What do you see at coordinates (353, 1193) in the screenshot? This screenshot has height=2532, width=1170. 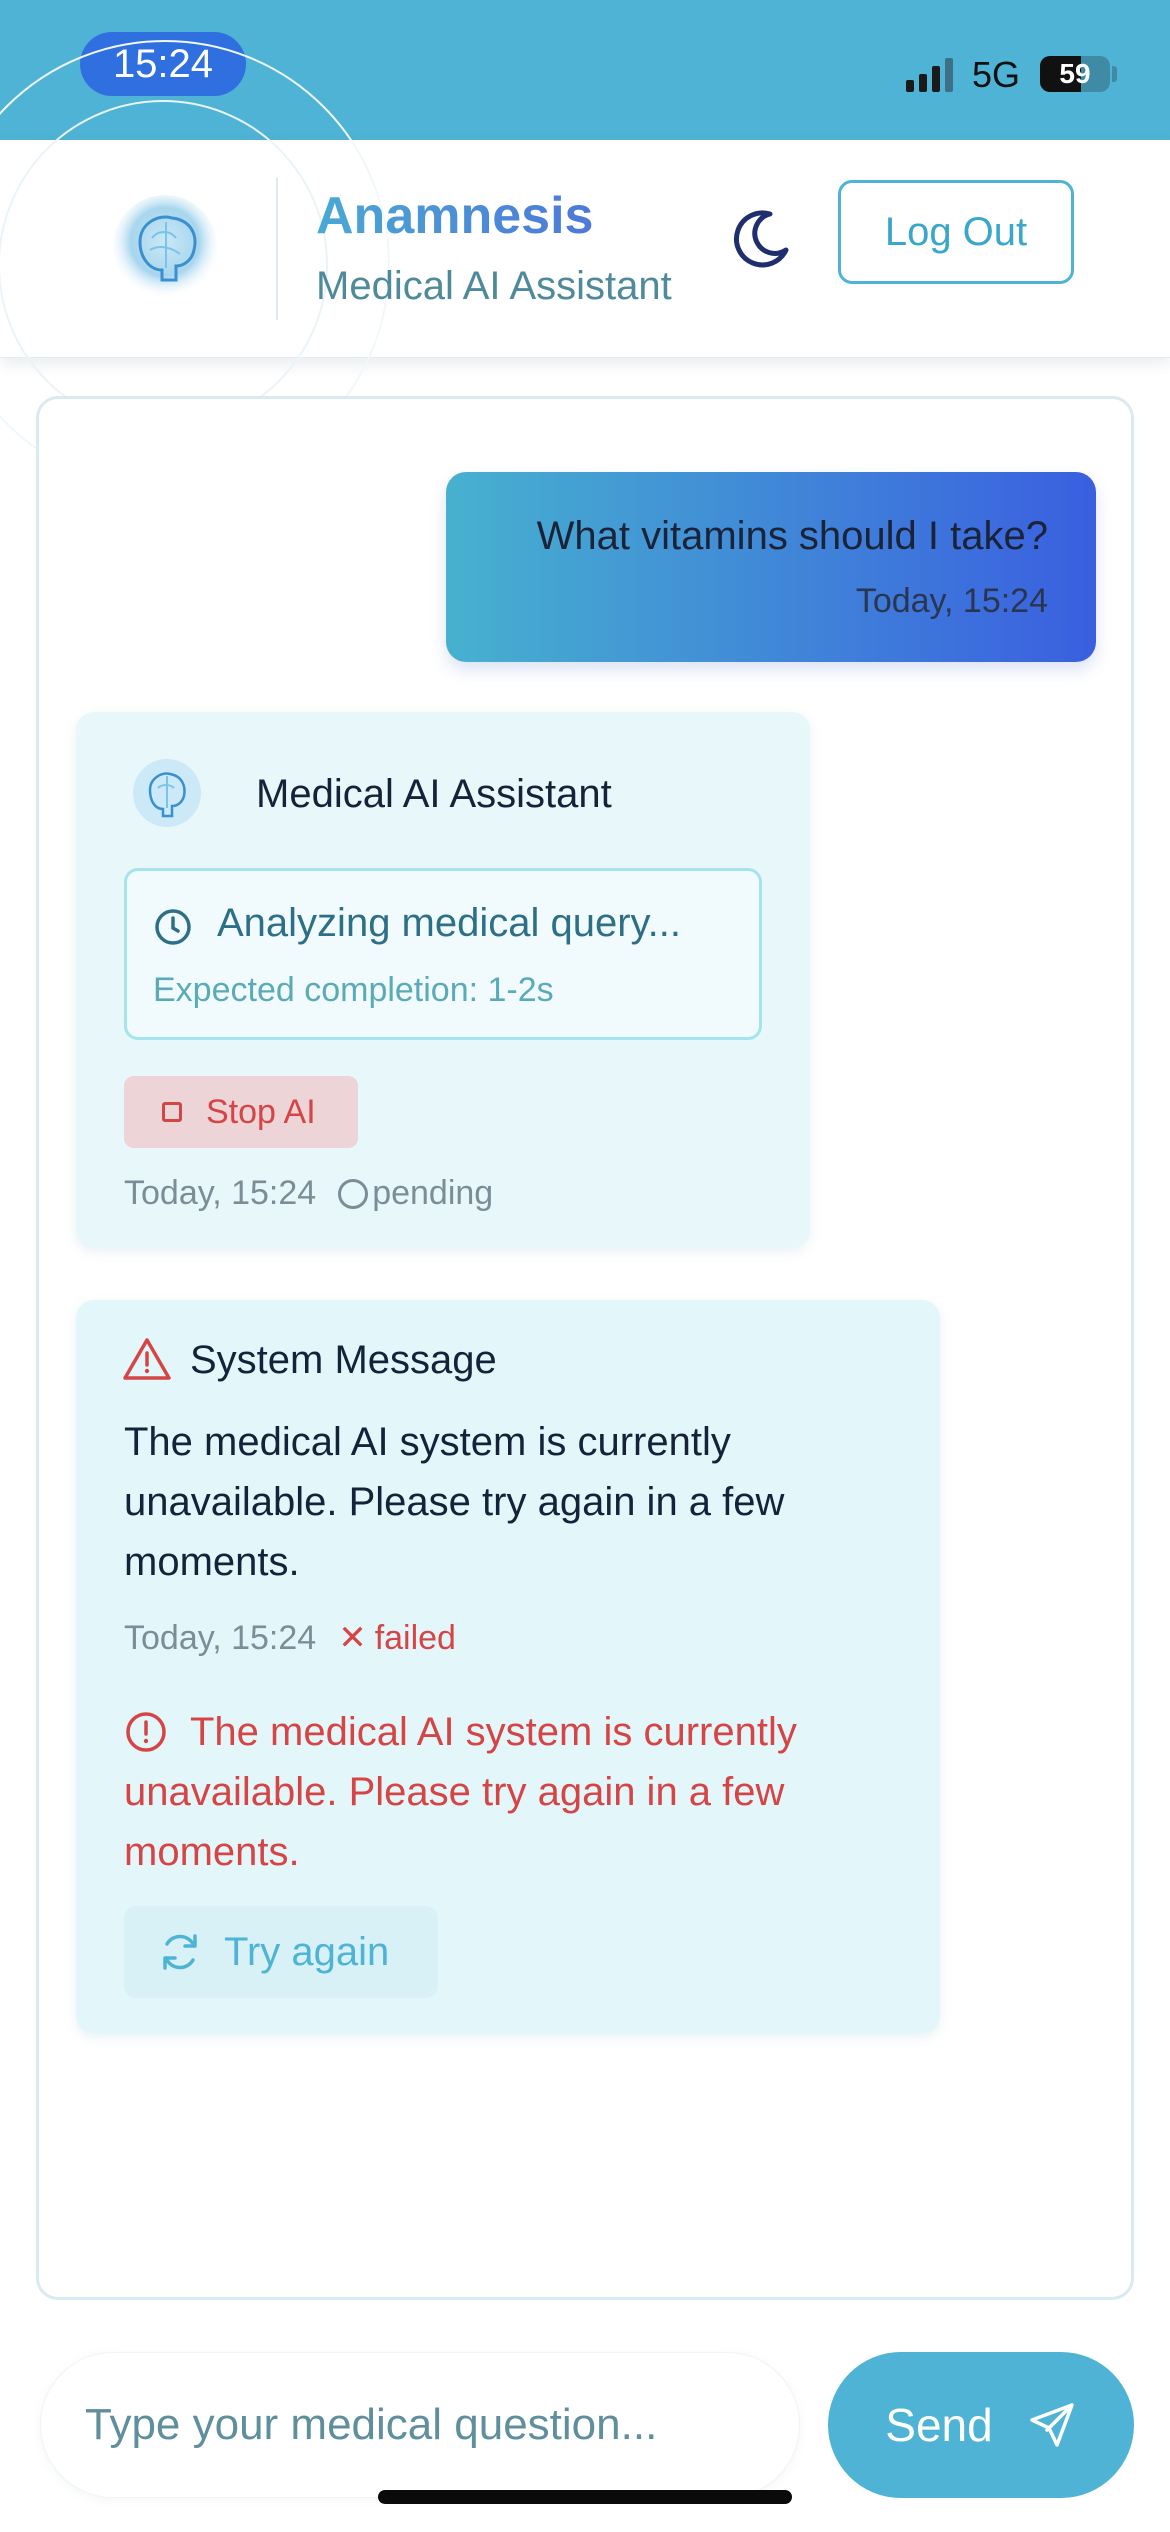 I see `pending-icon` at bounding box center [353, 1193].